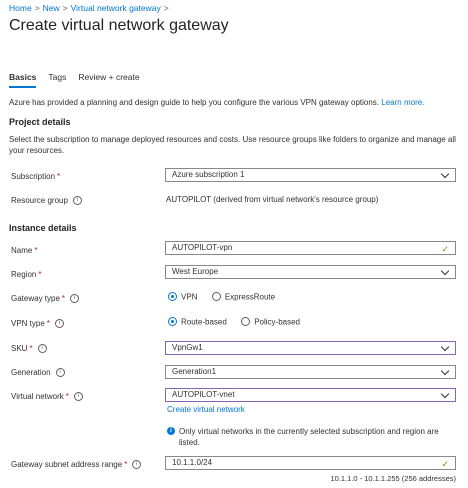 The width and height of the screenshot is (468, 488). What do you see at coordinates (45, 299) in the screenshot?
I see `gateway-type-label: Gateway type * i` at bounding box center [45, 299].